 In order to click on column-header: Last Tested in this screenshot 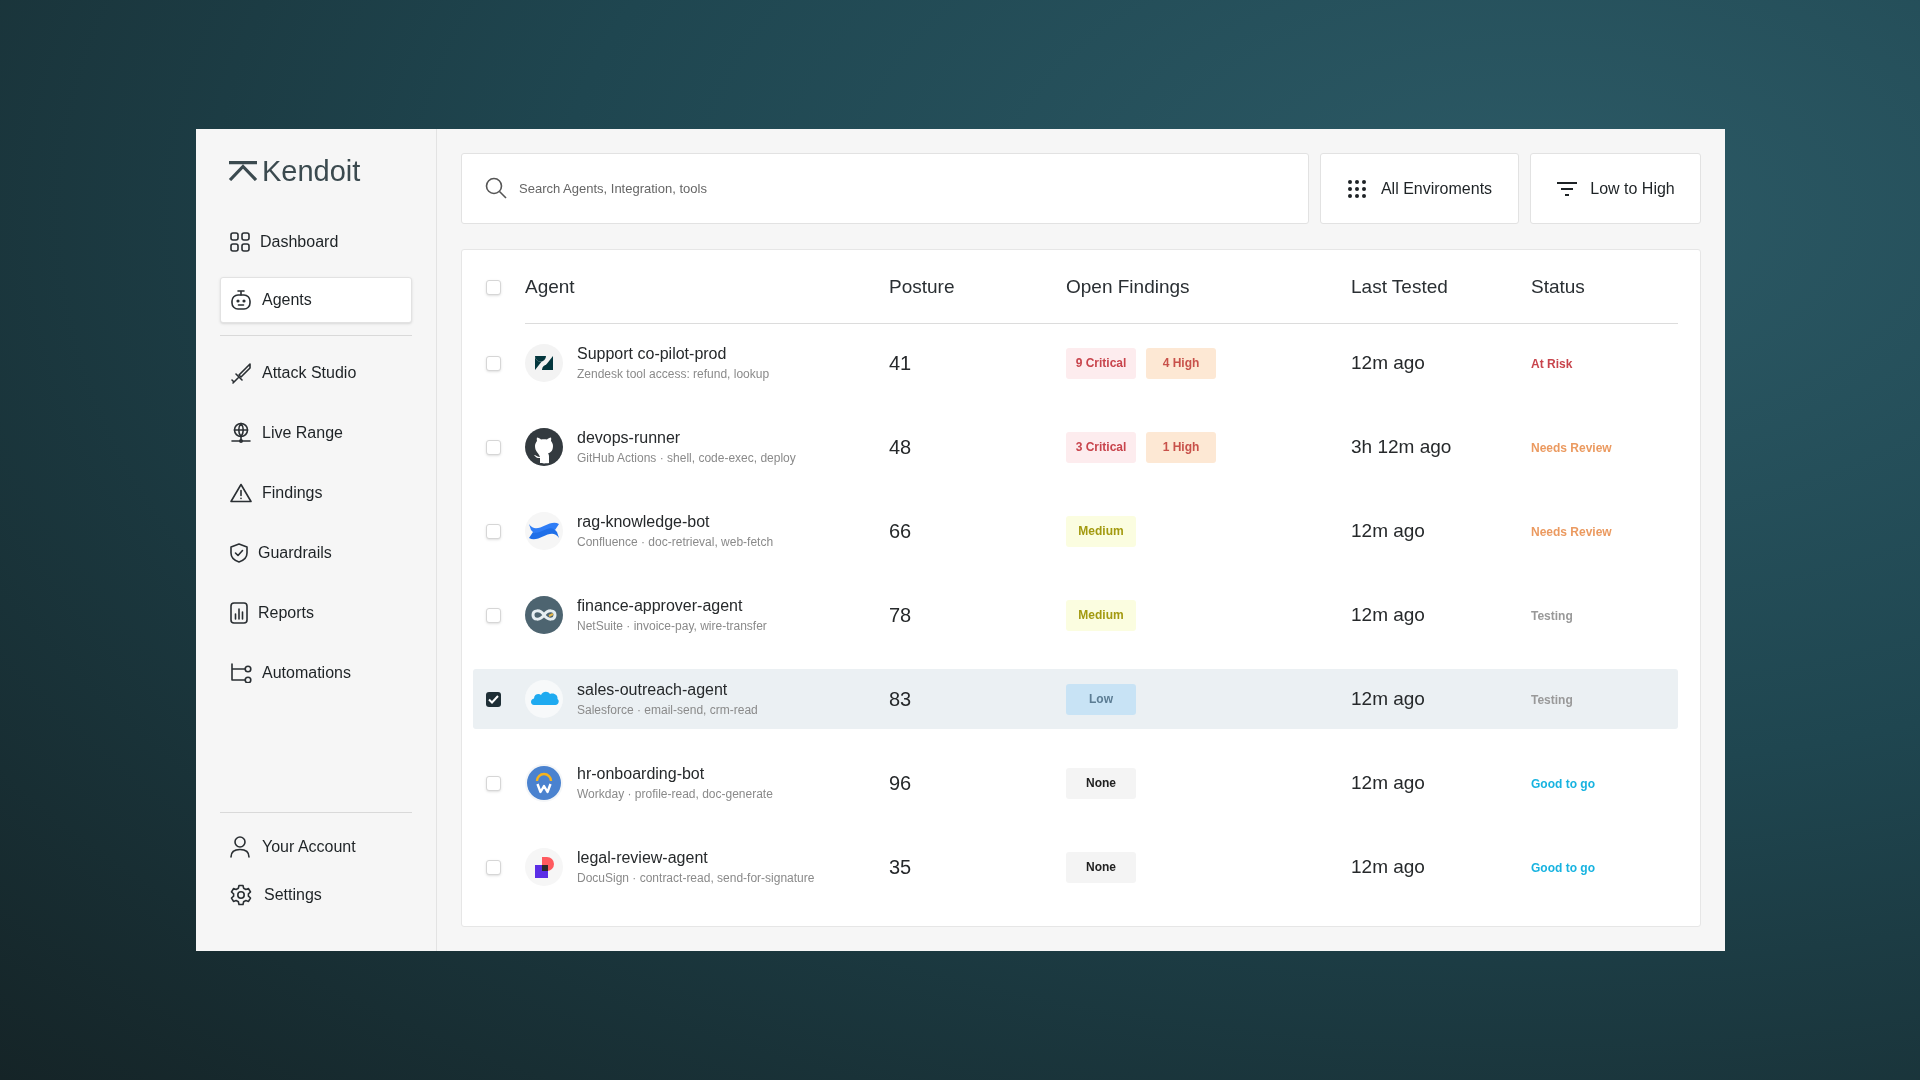, I will do `click(1399, 287)`.